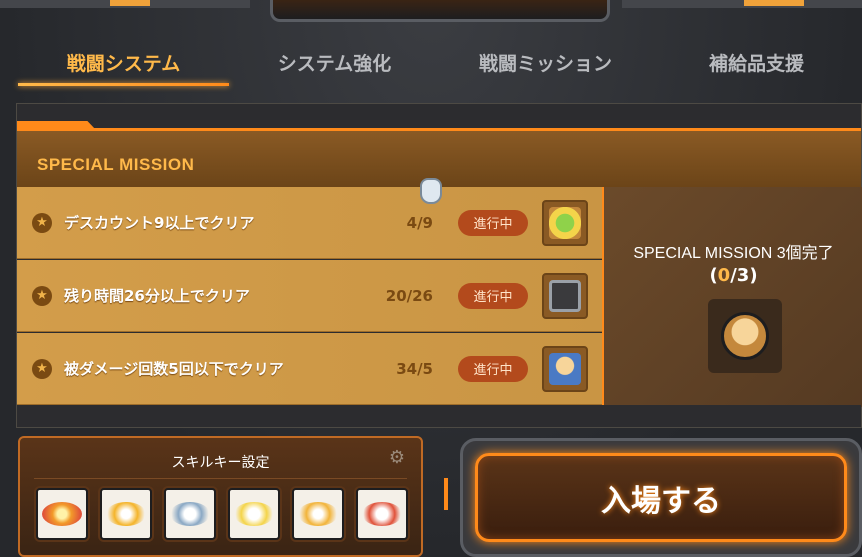 The width and height of the screenshot is (862, 557). Describe the element at coordinates (309, 369) in the screenshot. I see `mission-row: ★ 被ダメージ回数5回以下でクリア 34/5 進行中` at that location.